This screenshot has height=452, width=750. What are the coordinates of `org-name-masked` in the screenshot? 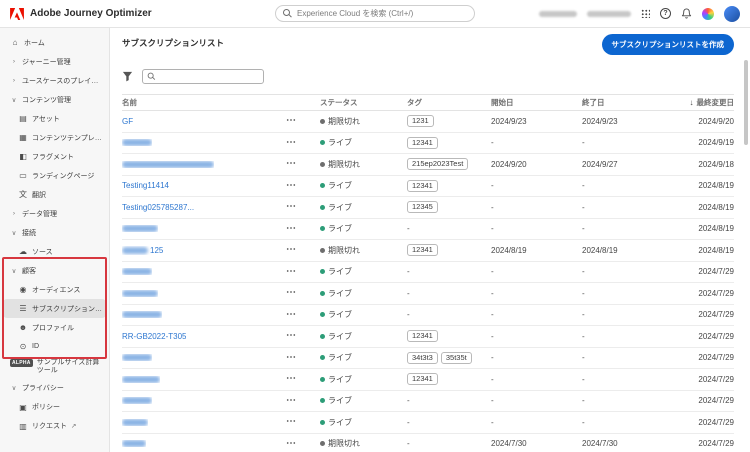 It's located at (609, 13).